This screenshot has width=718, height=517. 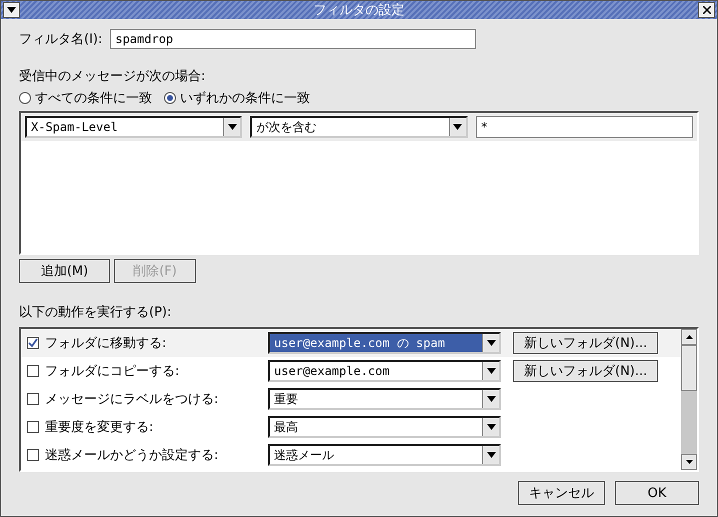 I want to click on close-icon, so click(x=706, y=10).